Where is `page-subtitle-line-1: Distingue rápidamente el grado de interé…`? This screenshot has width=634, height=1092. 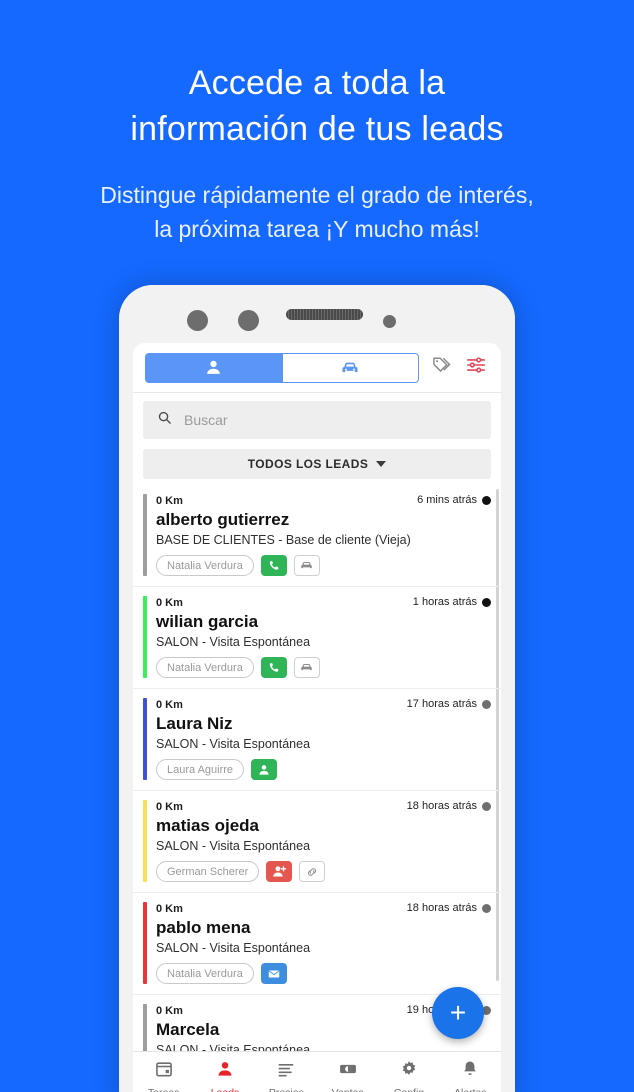
page-subtitle-line-1: Distingue rápidamente el grado de interé… is located at coordinates (317, 195).